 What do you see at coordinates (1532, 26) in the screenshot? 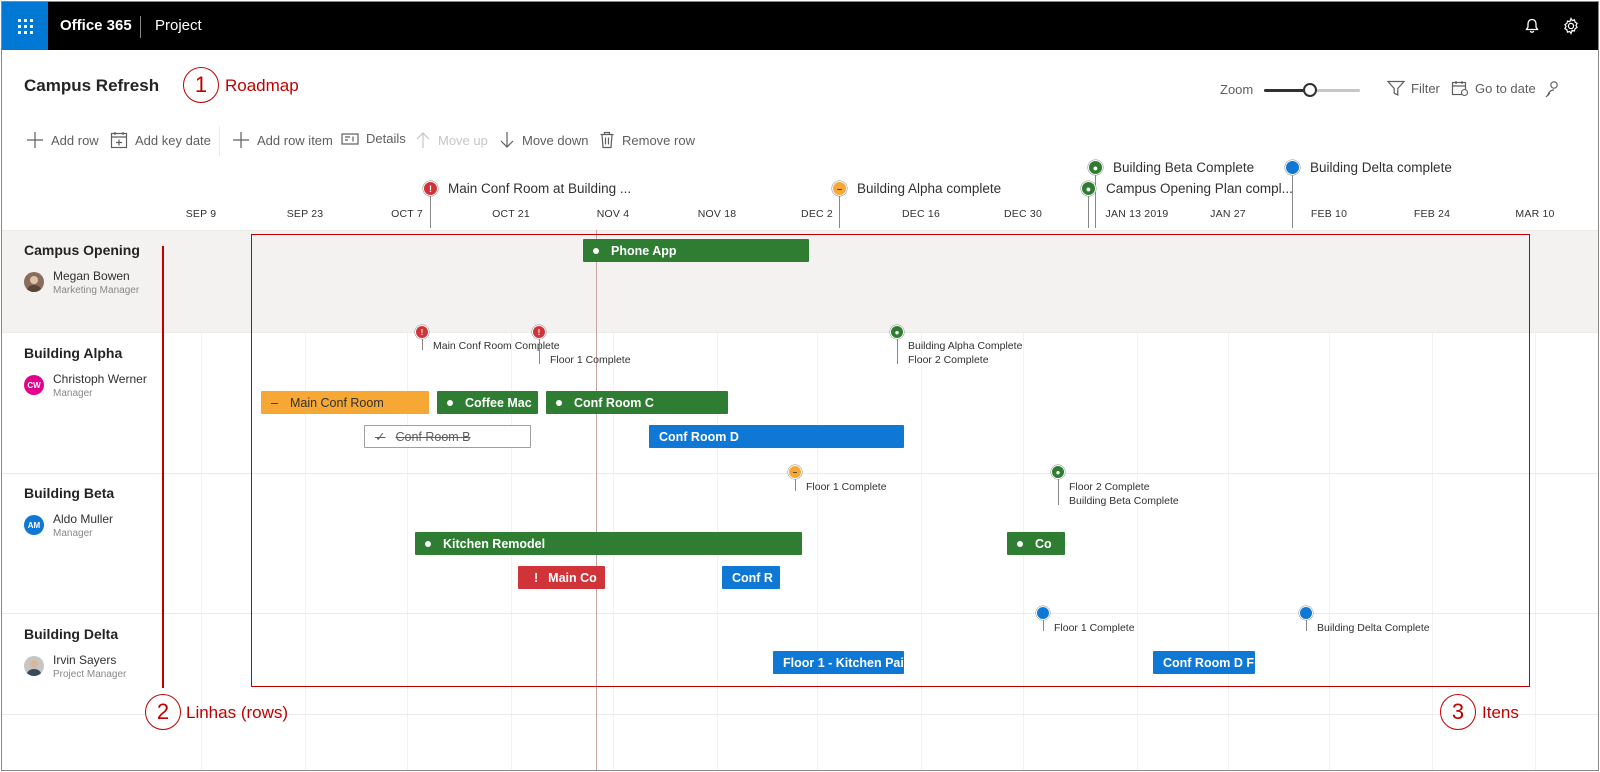
I see `bell-icon` at bounding box center [1532, 26].